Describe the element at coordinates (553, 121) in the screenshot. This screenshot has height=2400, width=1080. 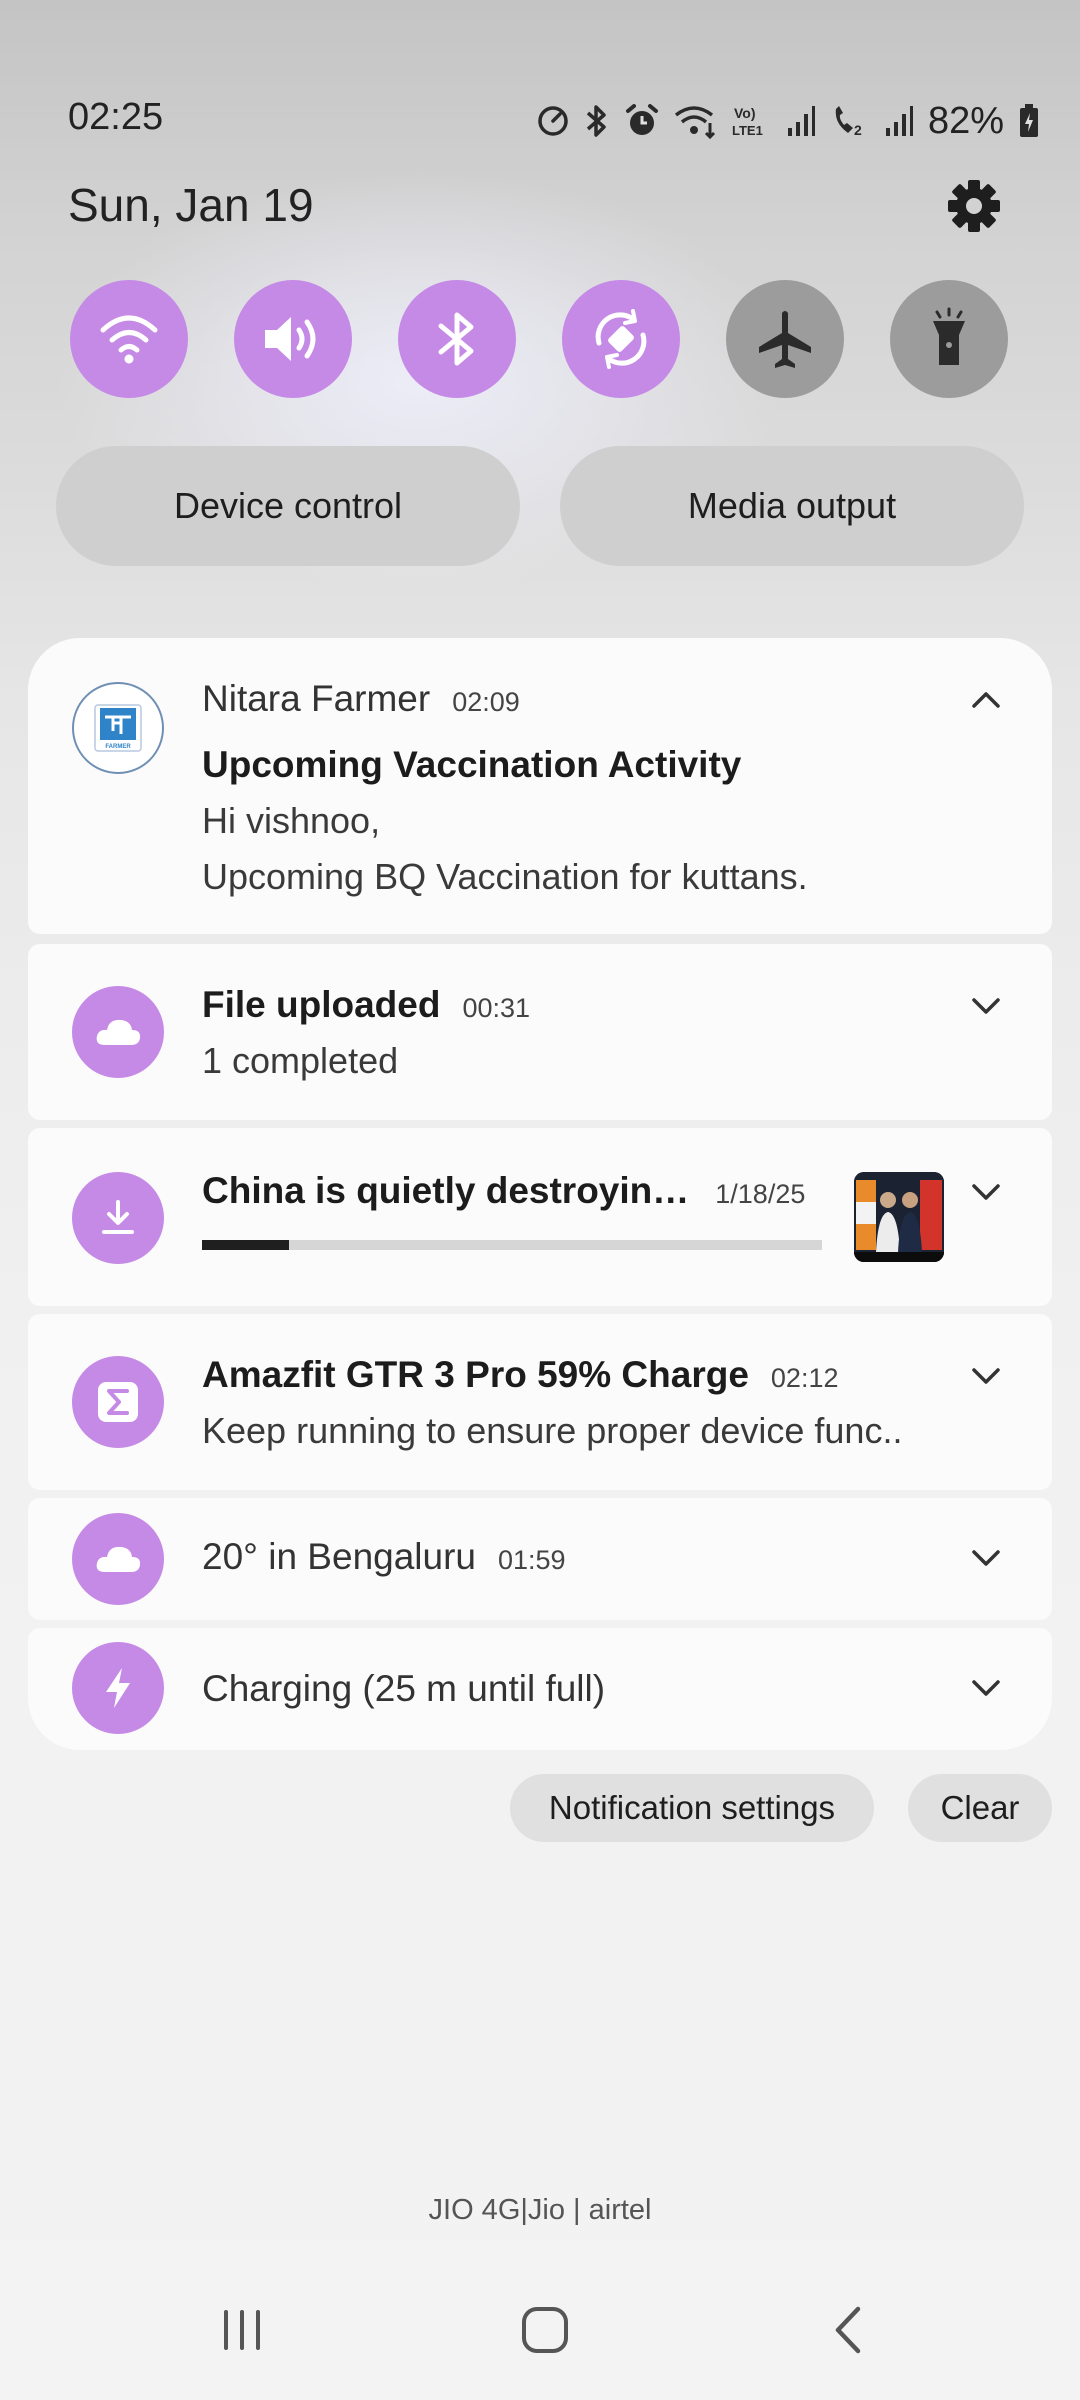
I see `data-saver-icon` at that location.